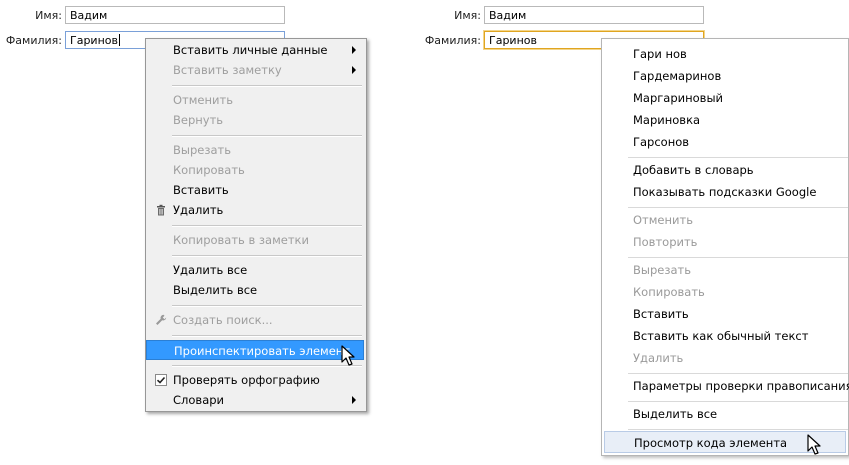 This screenshot has width=849, height=465. What do you see at coordinates (198, 210) in the screenshot?
I see `menu-item-label: Удалить` at bounding box center [198, 210].